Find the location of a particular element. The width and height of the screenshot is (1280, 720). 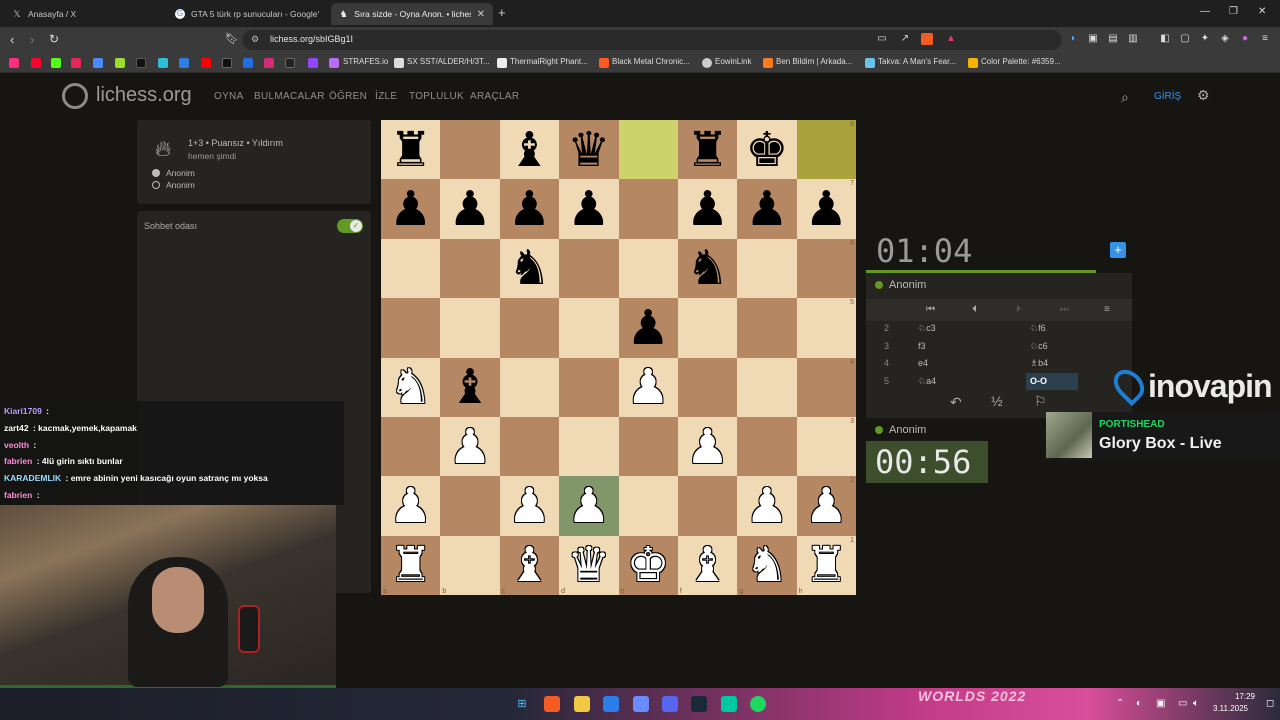

square-d2: ♟ is located at coordinates (589, 506).